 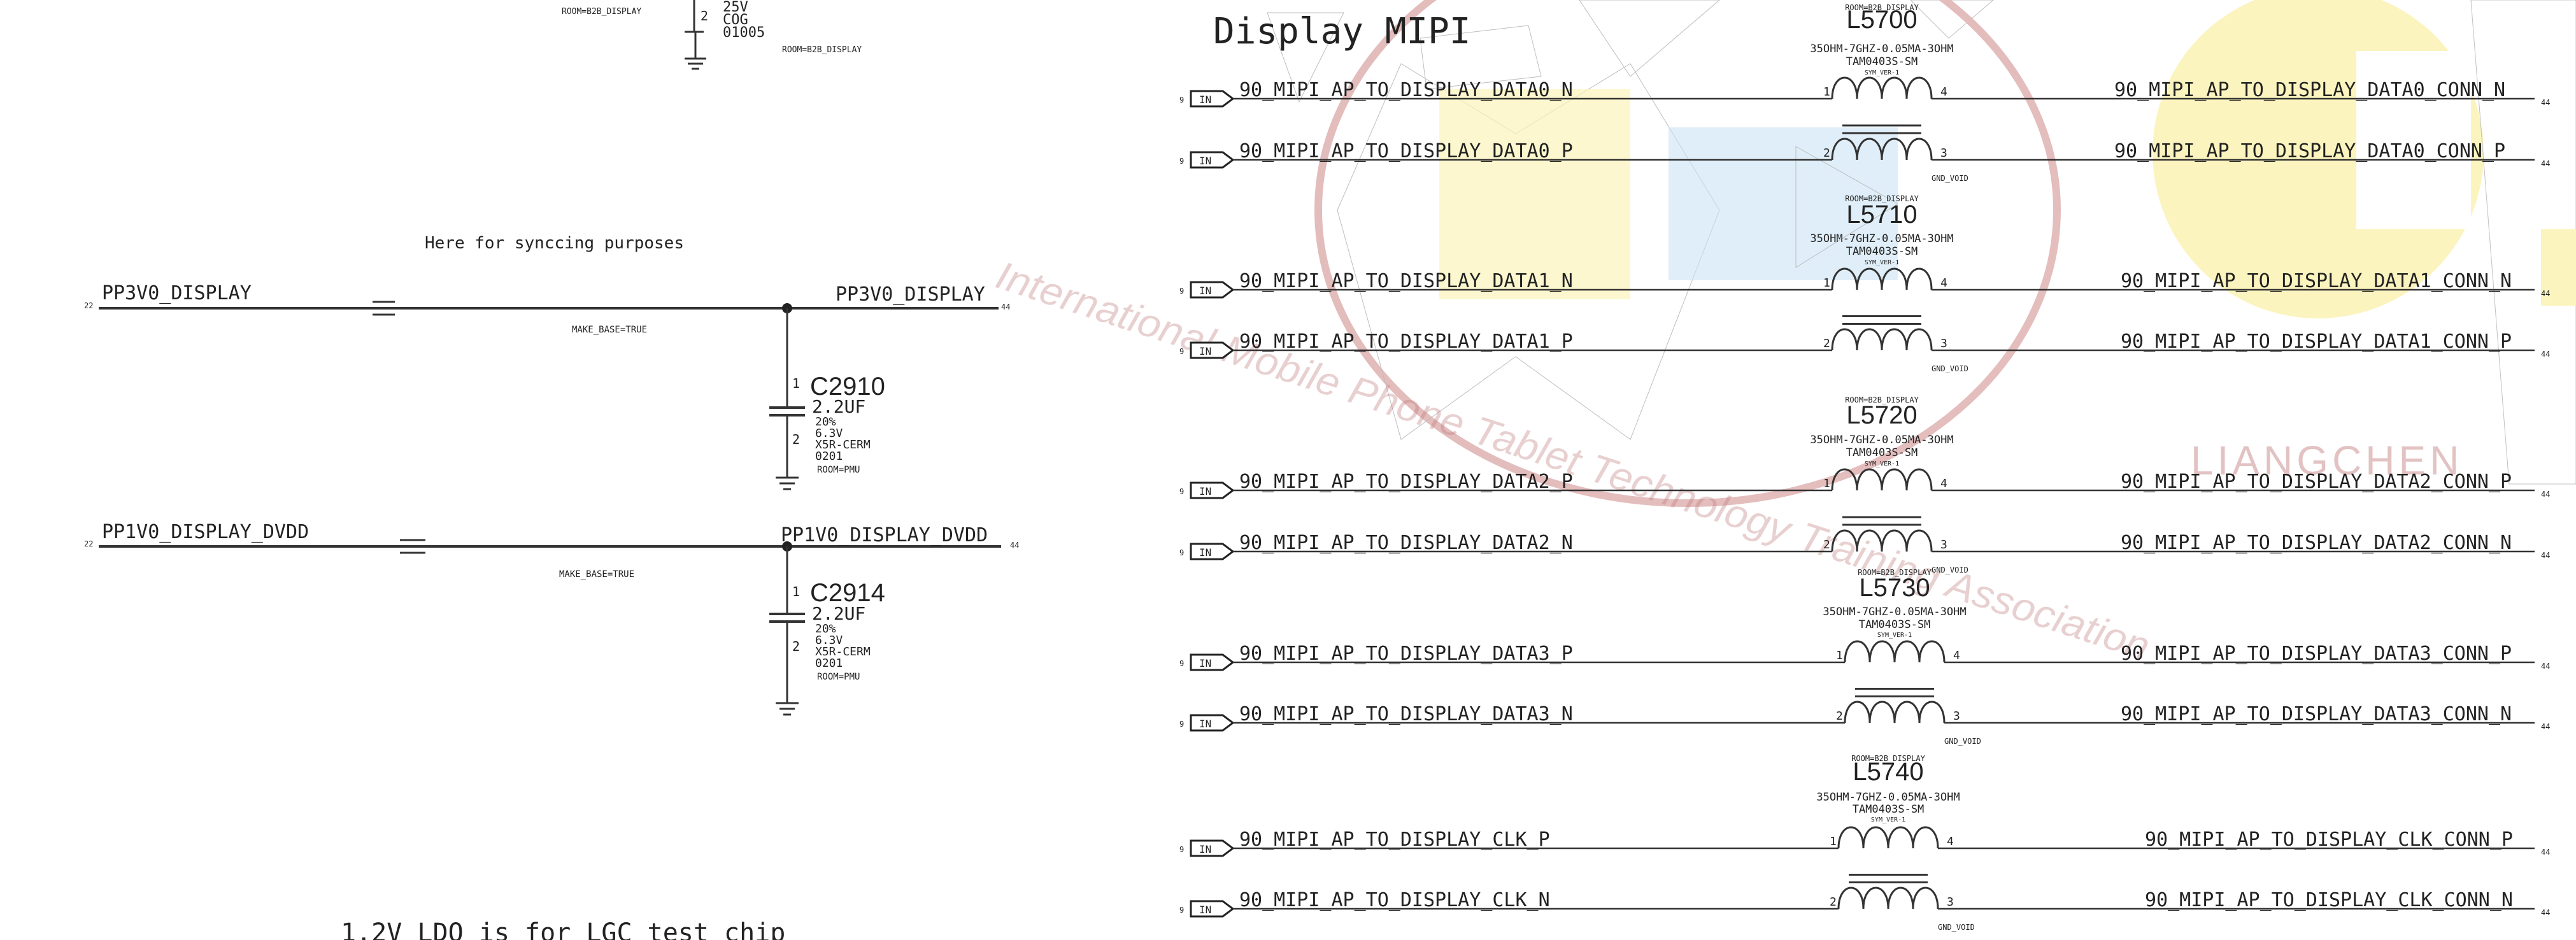 I want to click on component-ref: L5710, so click(x=1882, y=215).